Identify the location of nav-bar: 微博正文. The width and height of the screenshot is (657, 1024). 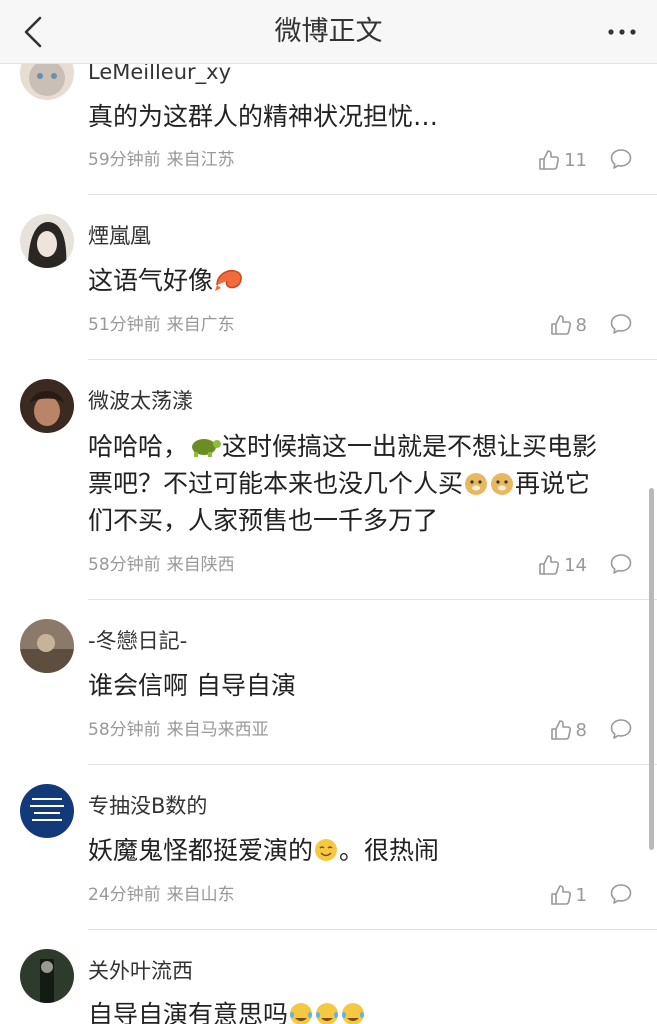
(328, 32).